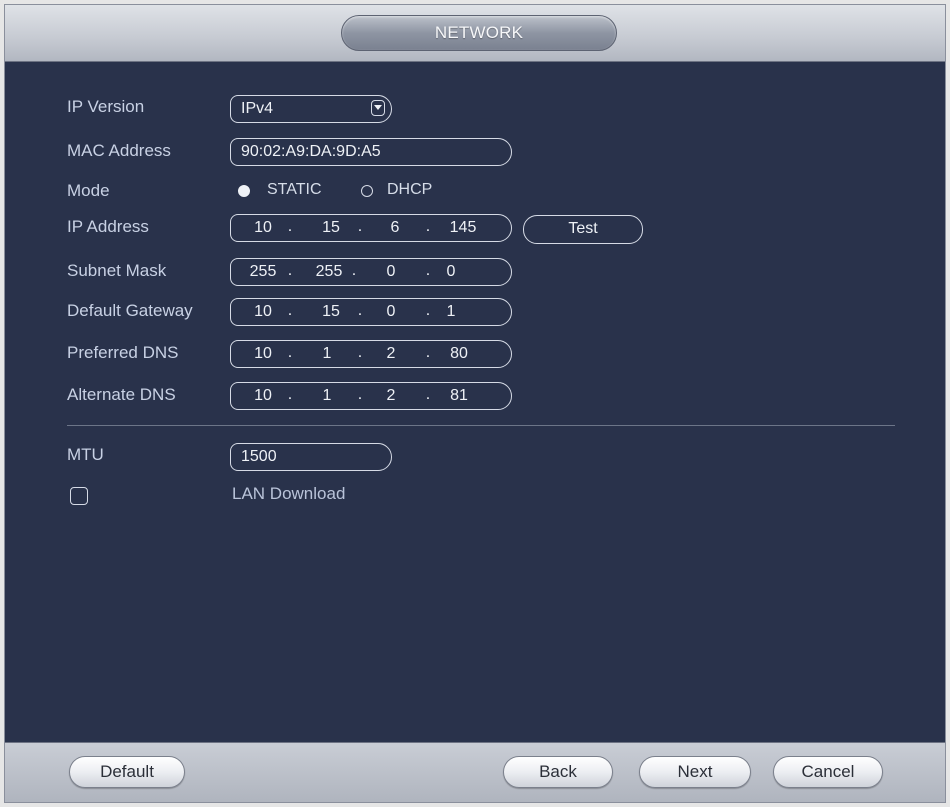 The height and width of the screenshot is (807, 950). I want to click on radio-static, so click(244, 191).